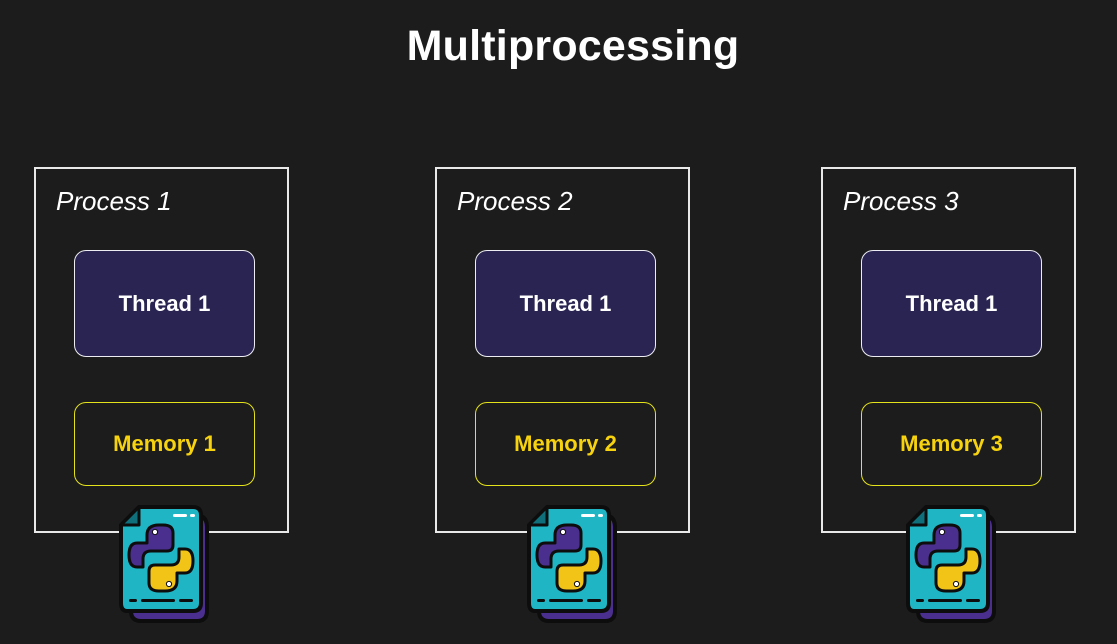  What do you see at coordinates (515, 201) in the screenshot?
I see `process-label: Process 2` at bounding box center [515, 201].